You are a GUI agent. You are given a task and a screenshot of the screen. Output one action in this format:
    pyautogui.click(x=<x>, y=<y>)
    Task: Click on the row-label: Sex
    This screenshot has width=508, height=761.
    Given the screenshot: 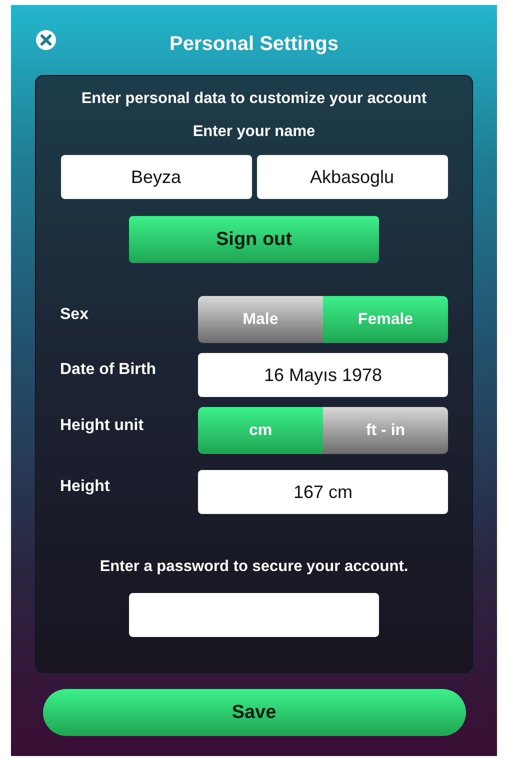 What is the action you would take?
    pyautogui.click(x=74, y=315)
    